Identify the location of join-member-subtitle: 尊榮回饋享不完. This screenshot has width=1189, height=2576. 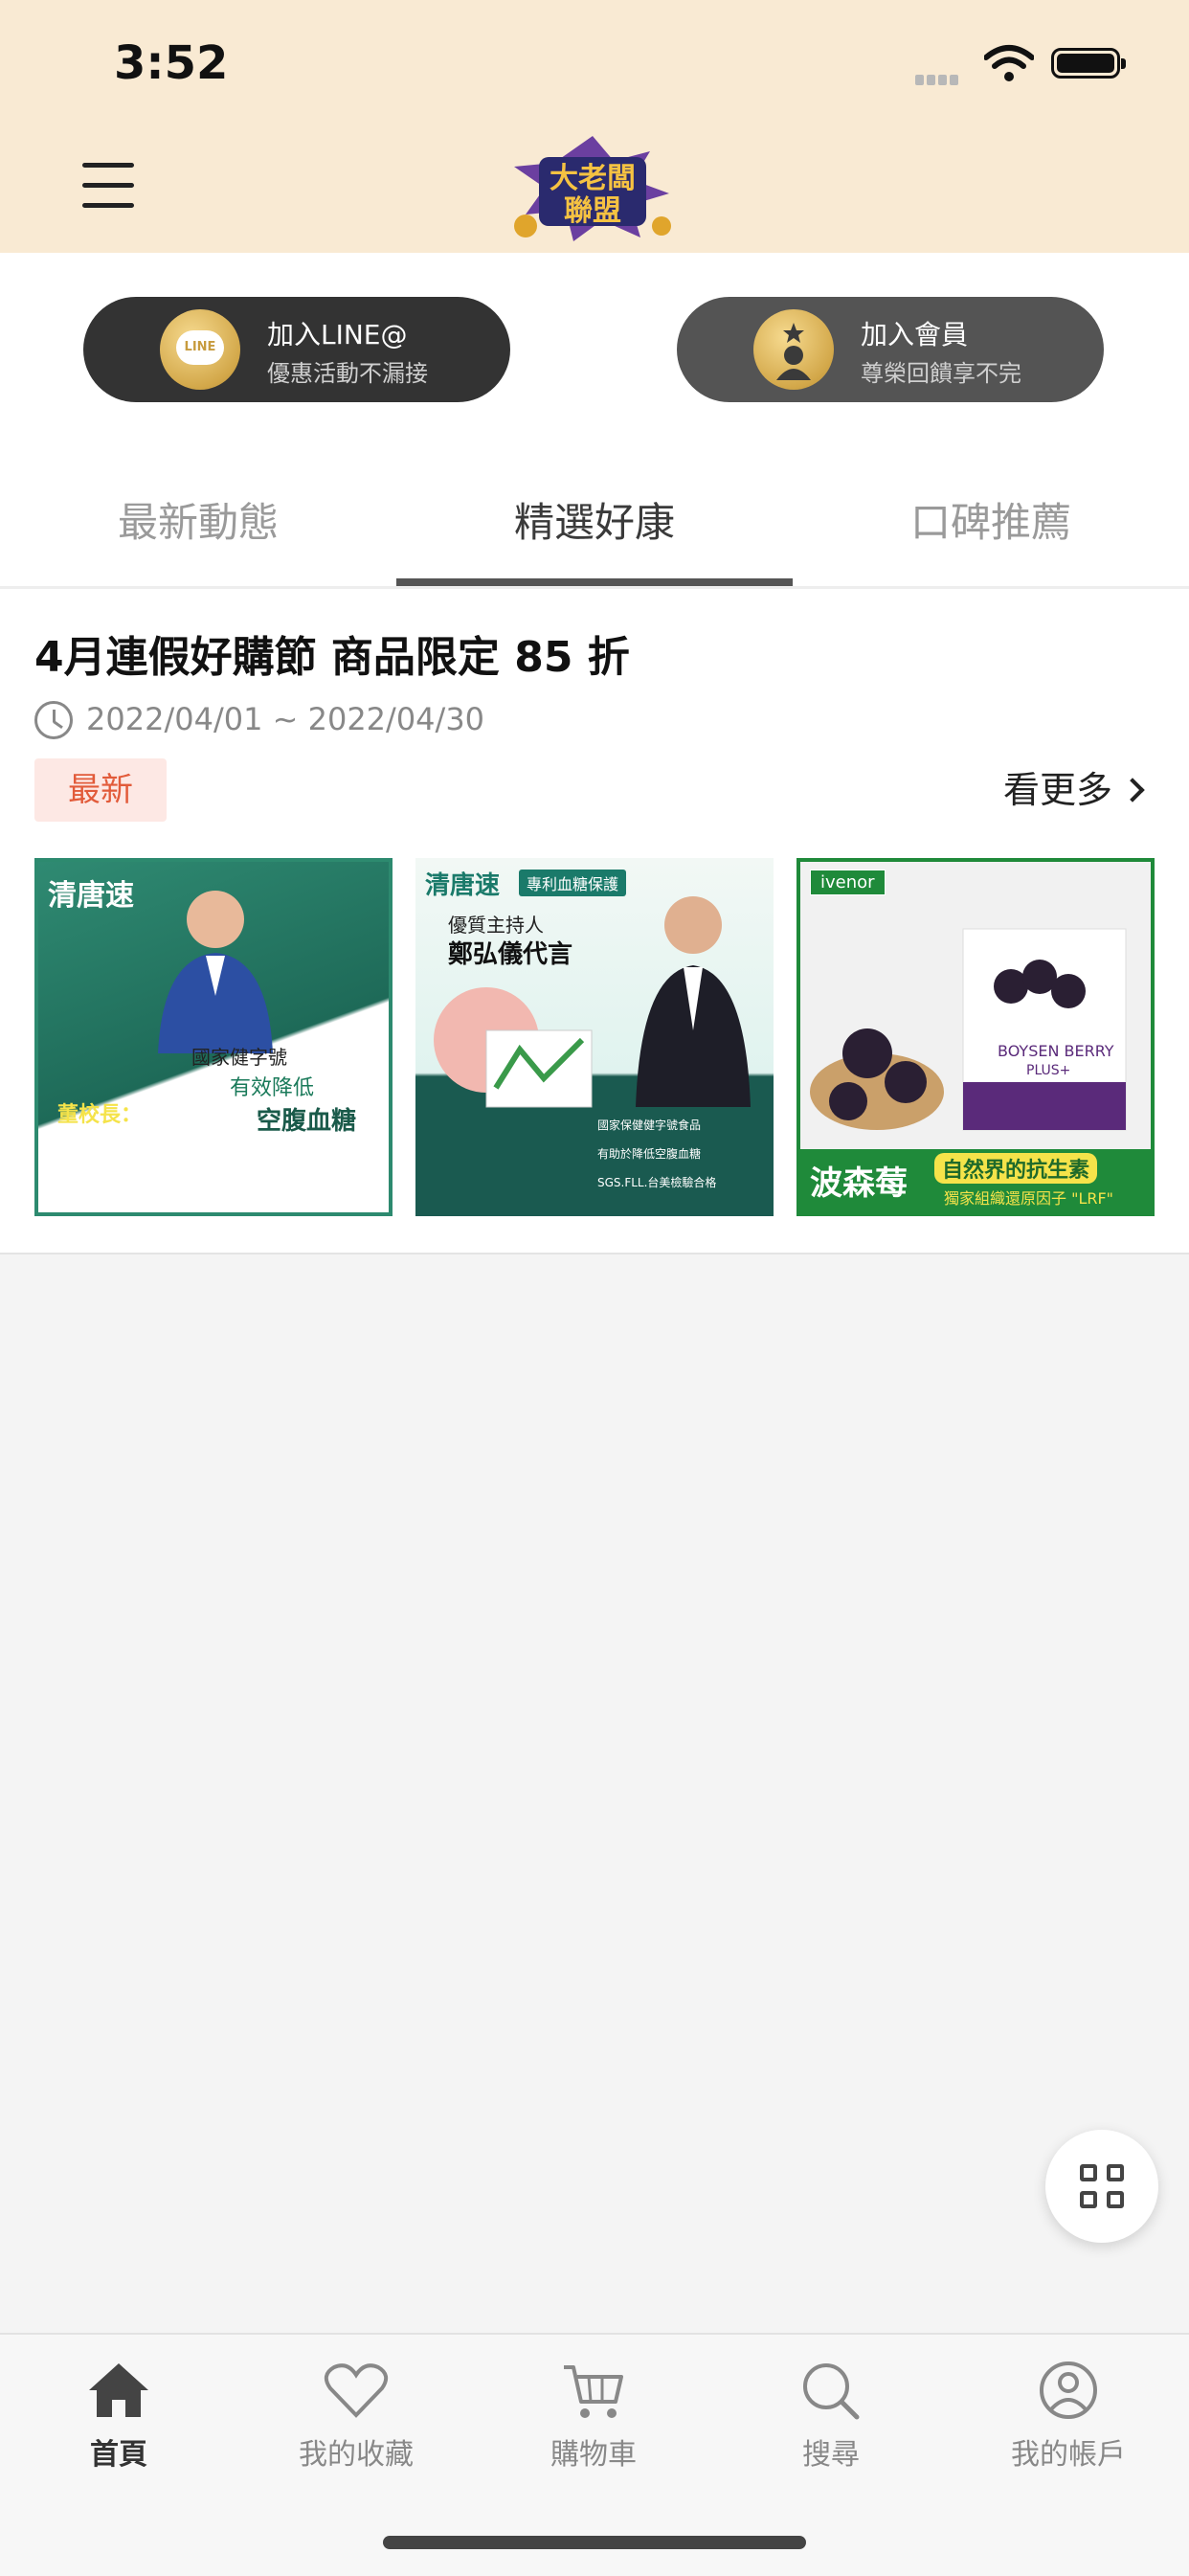
(941, 373).